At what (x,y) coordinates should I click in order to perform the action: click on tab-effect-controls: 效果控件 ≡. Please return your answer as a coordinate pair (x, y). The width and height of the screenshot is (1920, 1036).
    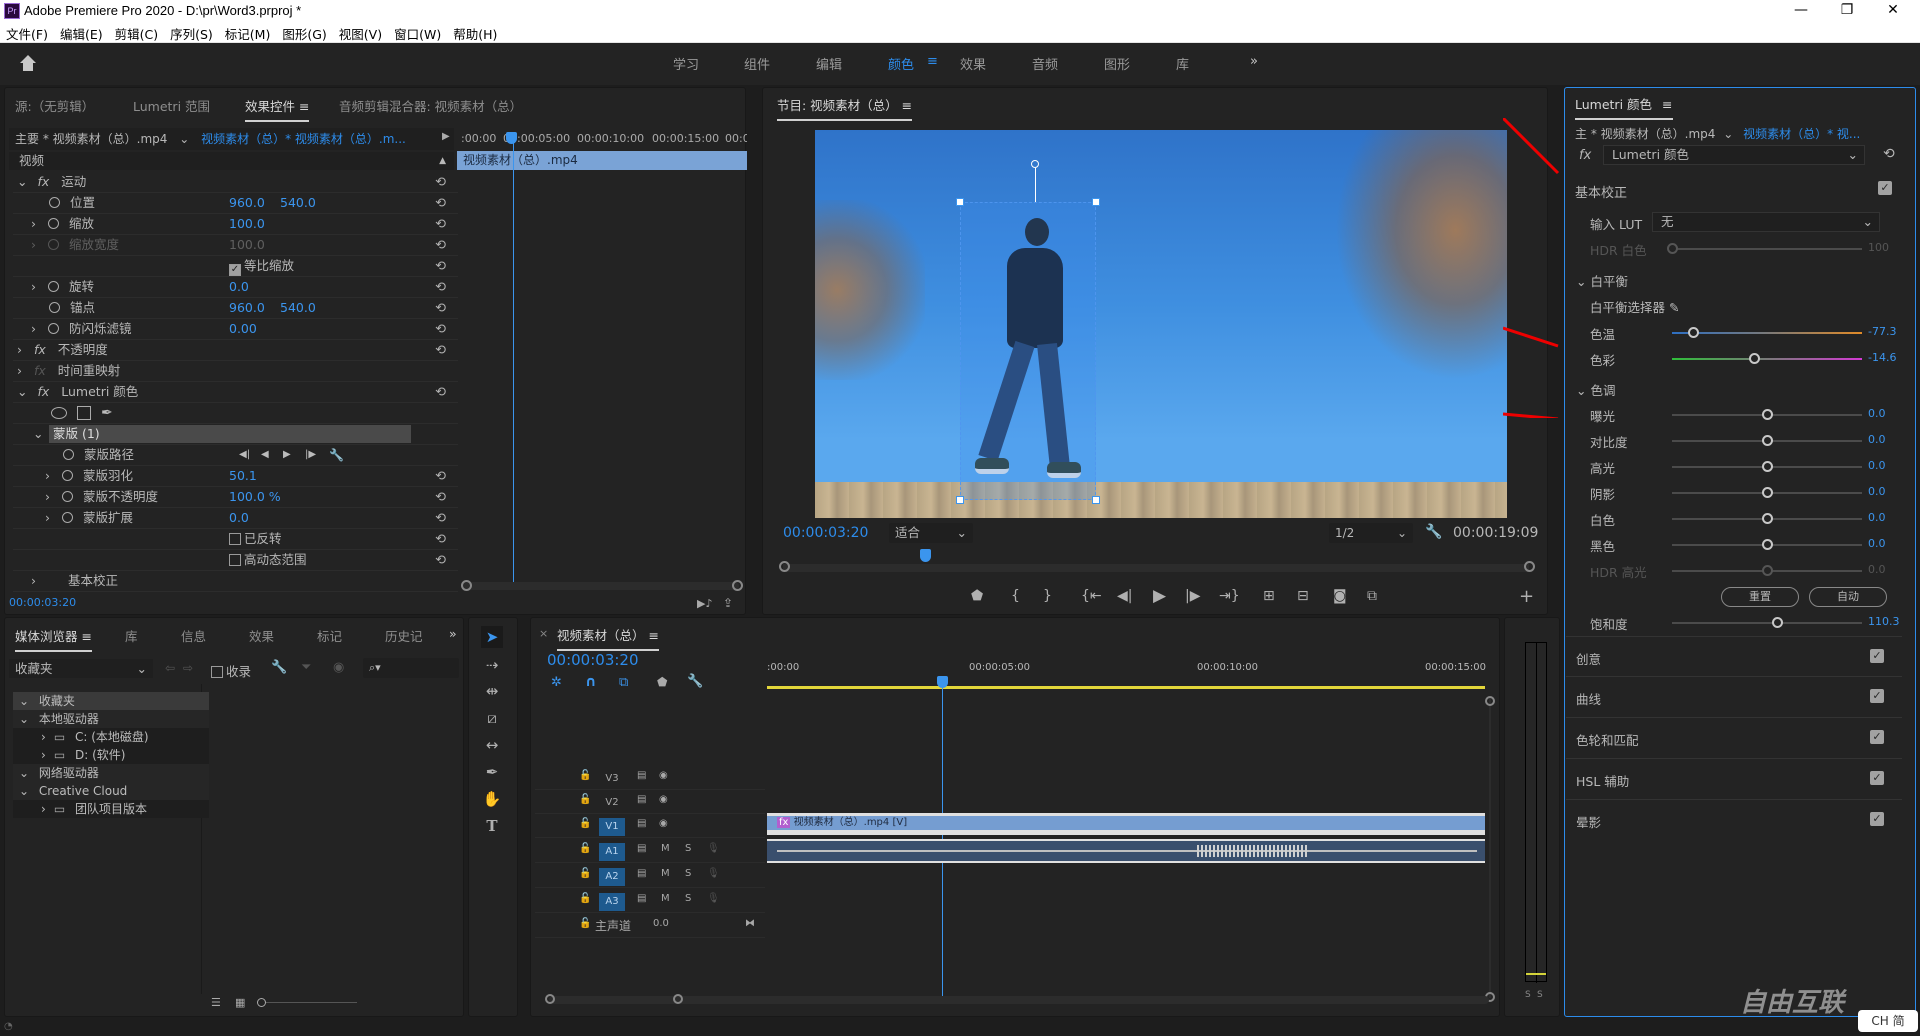
    Looking at the image, I should click on (277, 109).